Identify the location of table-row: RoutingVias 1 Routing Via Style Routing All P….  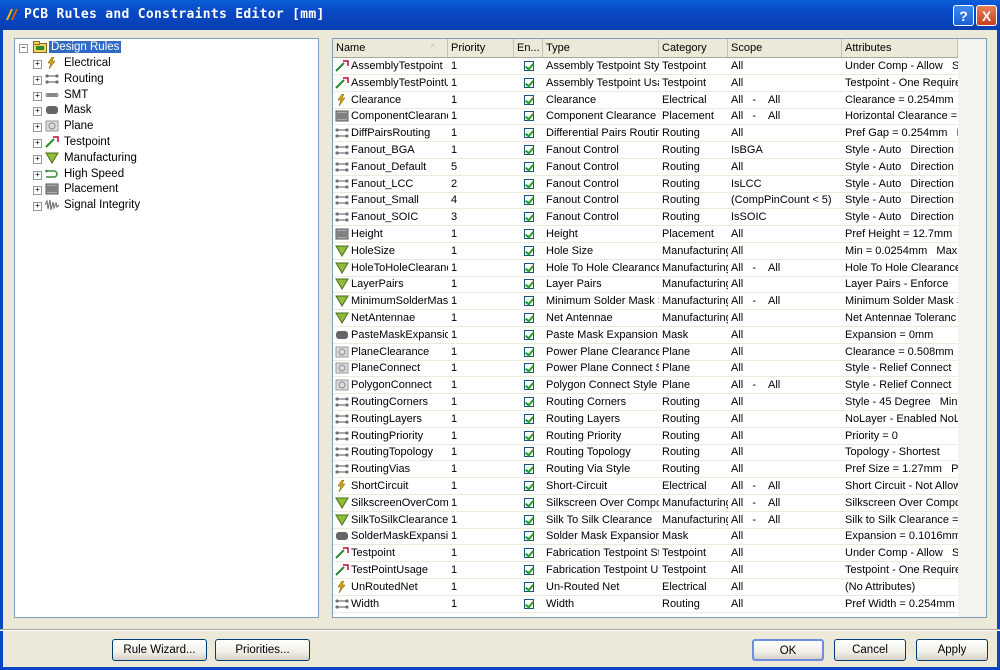
(645, 470).